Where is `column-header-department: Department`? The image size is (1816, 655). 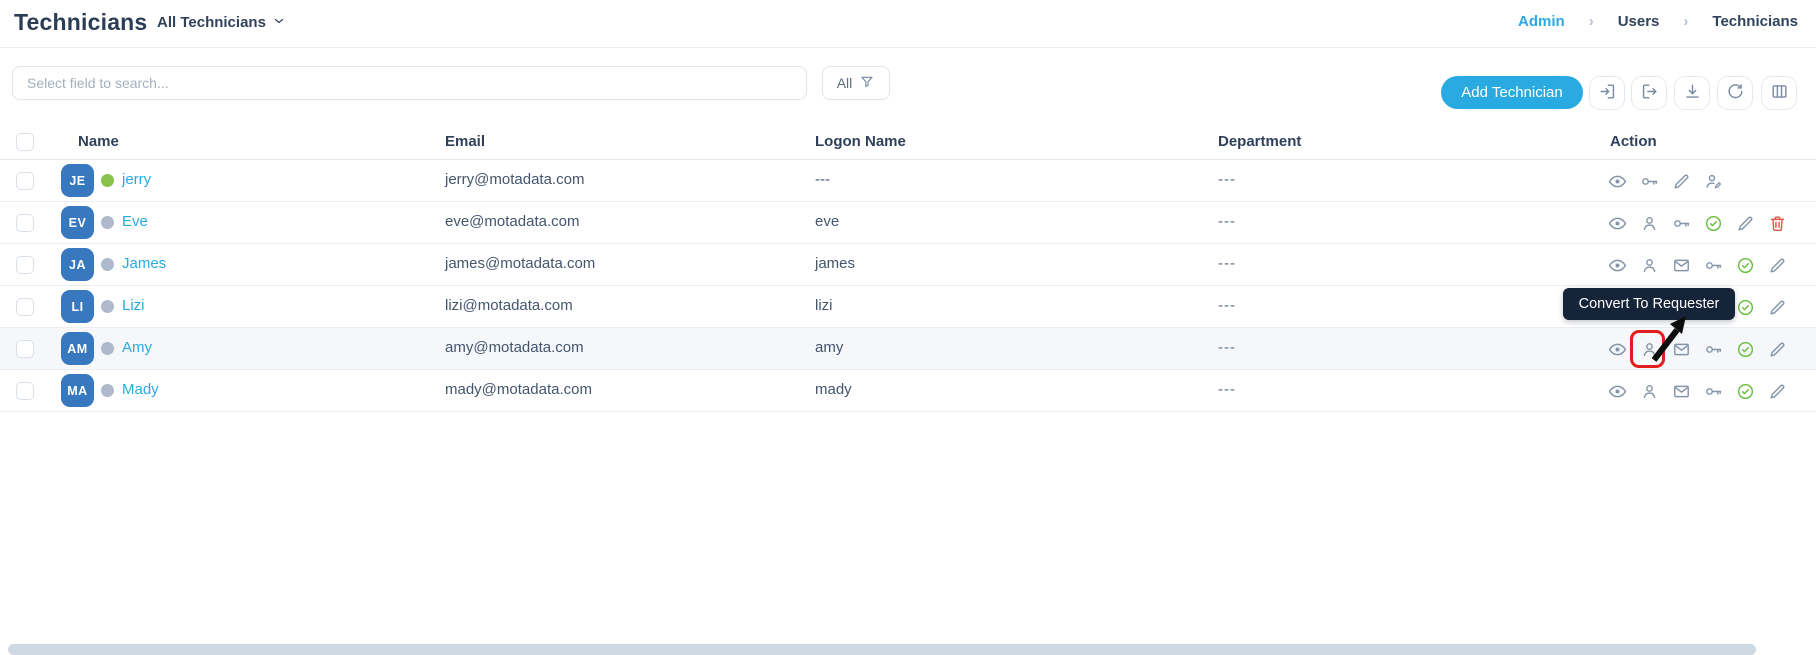
column-header-department: Department is located at coordinates (1259, 141).